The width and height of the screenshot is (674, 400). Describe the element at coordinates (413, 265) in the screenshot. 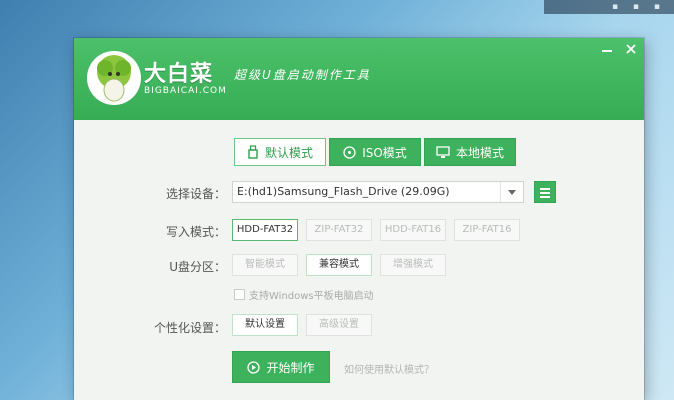

I see `partition-enhanced-mode: 增强模式` at that location.